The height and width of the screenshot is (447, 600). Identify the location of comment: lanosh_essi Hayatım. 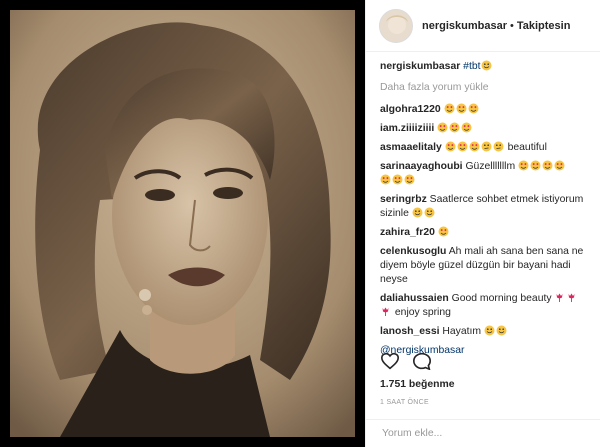
(485, 332).